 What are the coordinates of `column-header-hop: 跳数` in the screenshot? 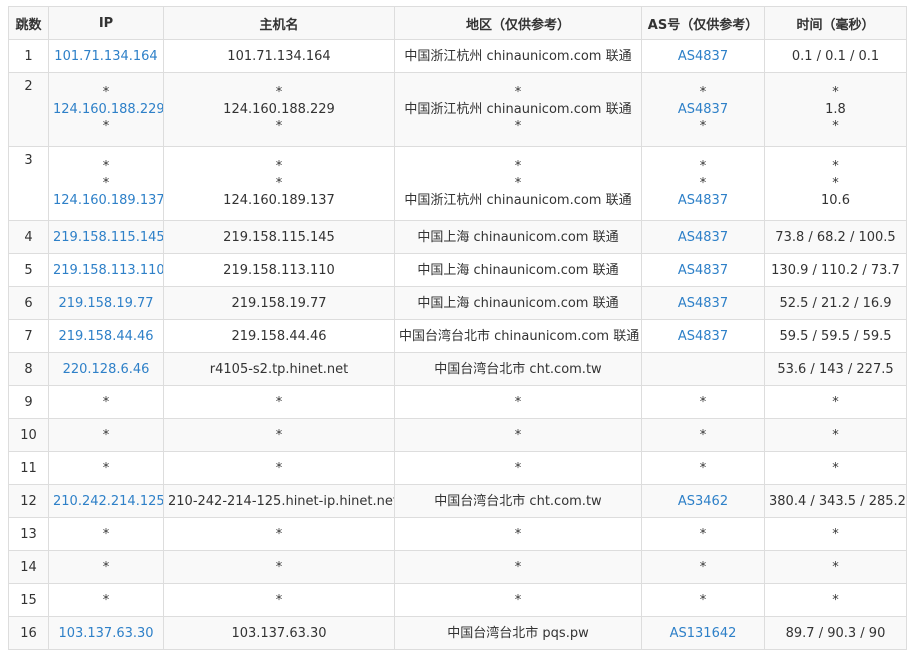 It's located at (28, 23).